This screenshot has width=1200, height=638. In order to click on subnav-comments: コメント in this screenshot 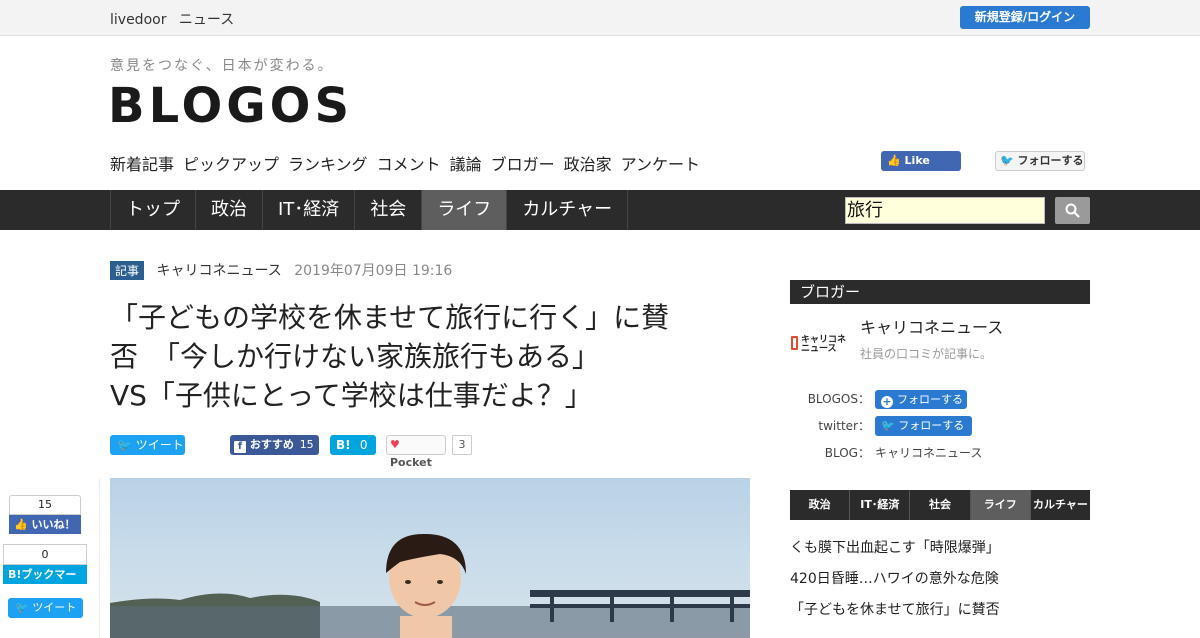, I will do `click(409, 164)`.